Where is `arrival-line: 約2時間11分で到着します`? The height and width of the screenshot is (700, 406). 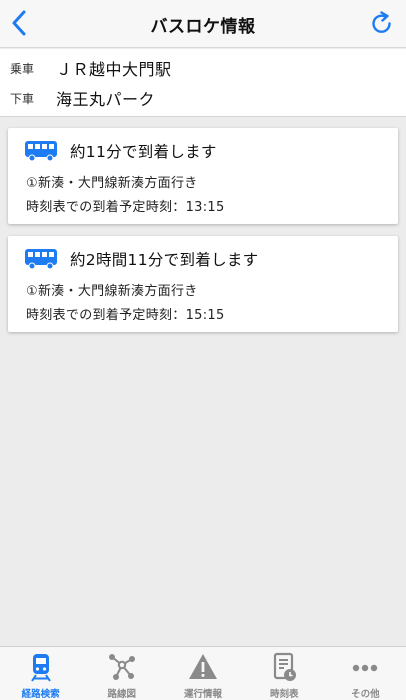
arrival-line: 約2時間11分で到着します is located at coordinates (141, 259).